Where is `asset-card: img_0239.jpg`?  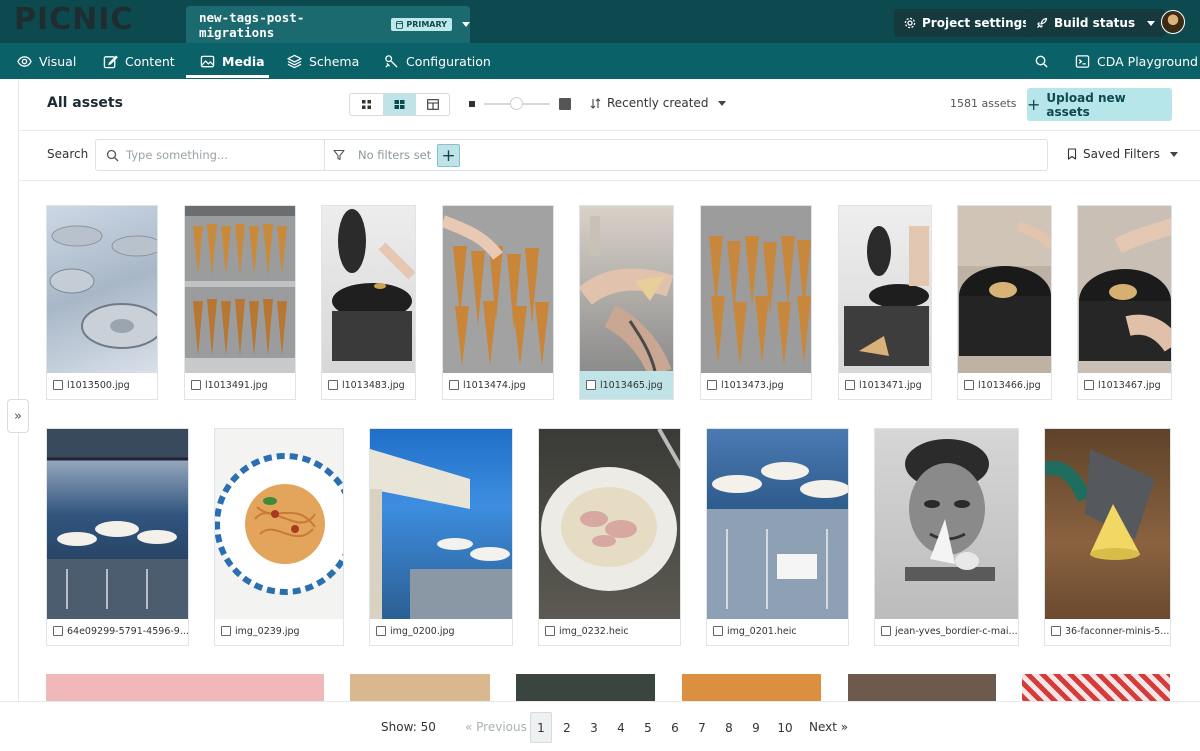
asset-card: img_0239.jpg is located at coordinates (279, 537).